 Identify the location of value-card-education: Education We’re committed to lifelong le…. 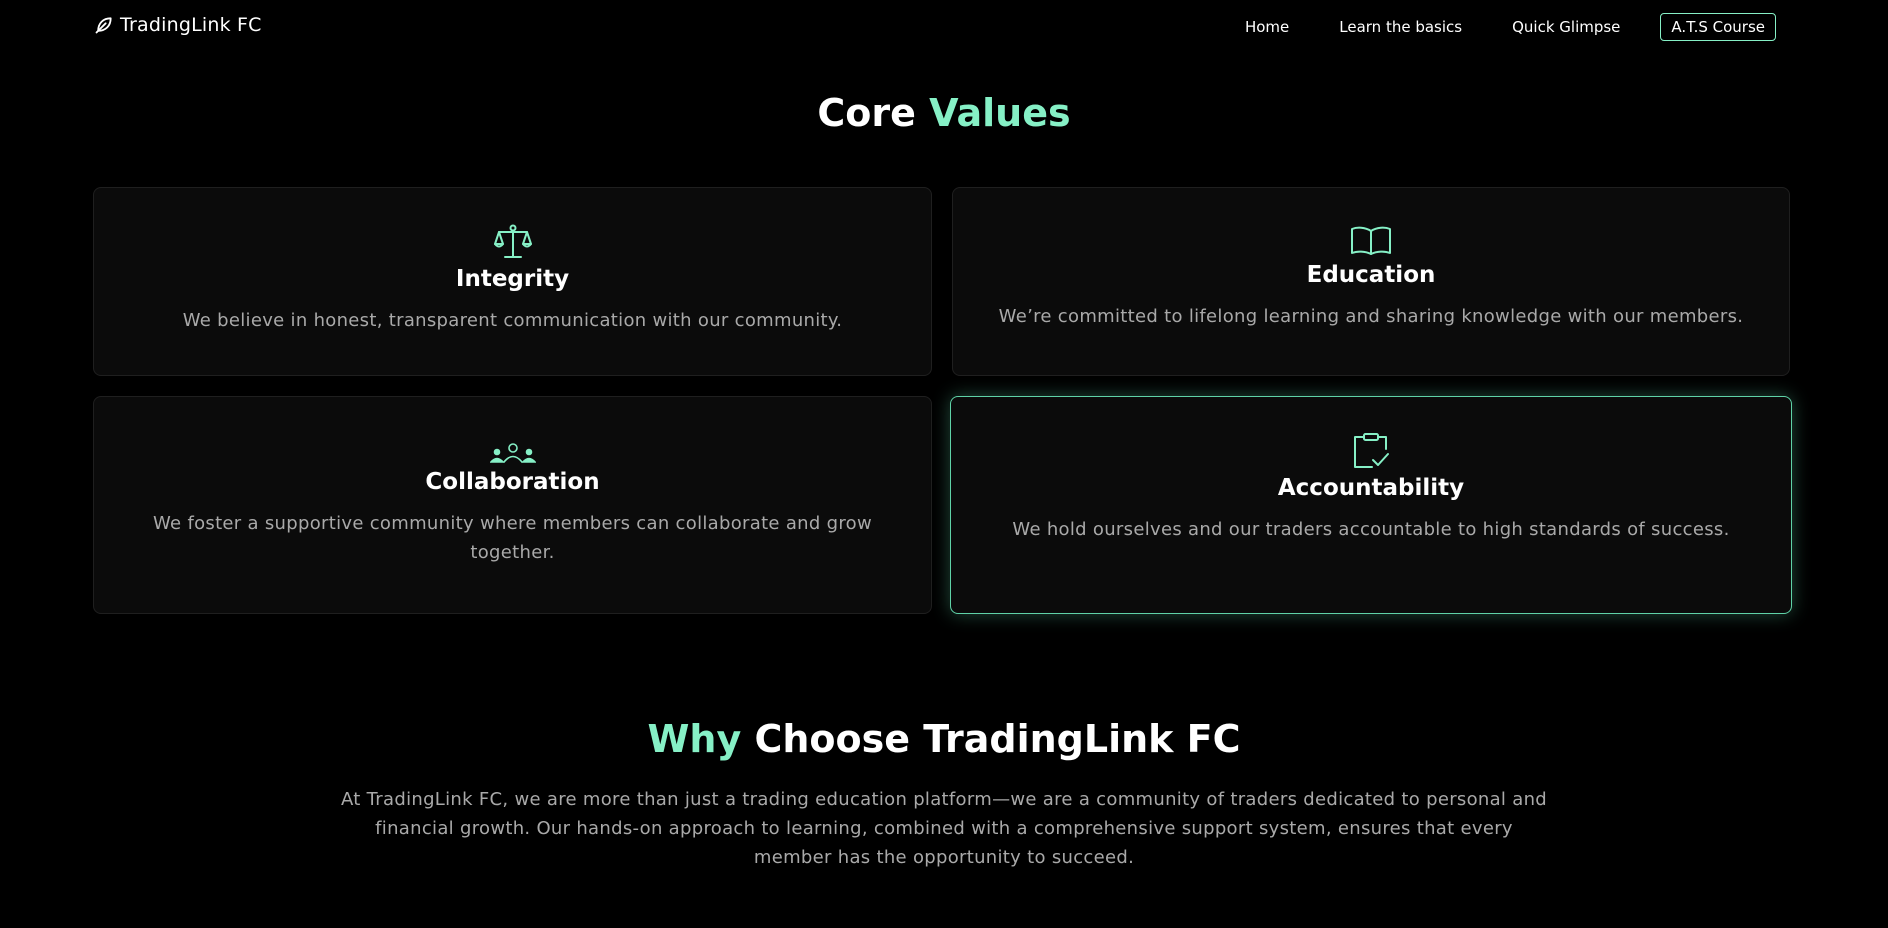
(1371, 281).